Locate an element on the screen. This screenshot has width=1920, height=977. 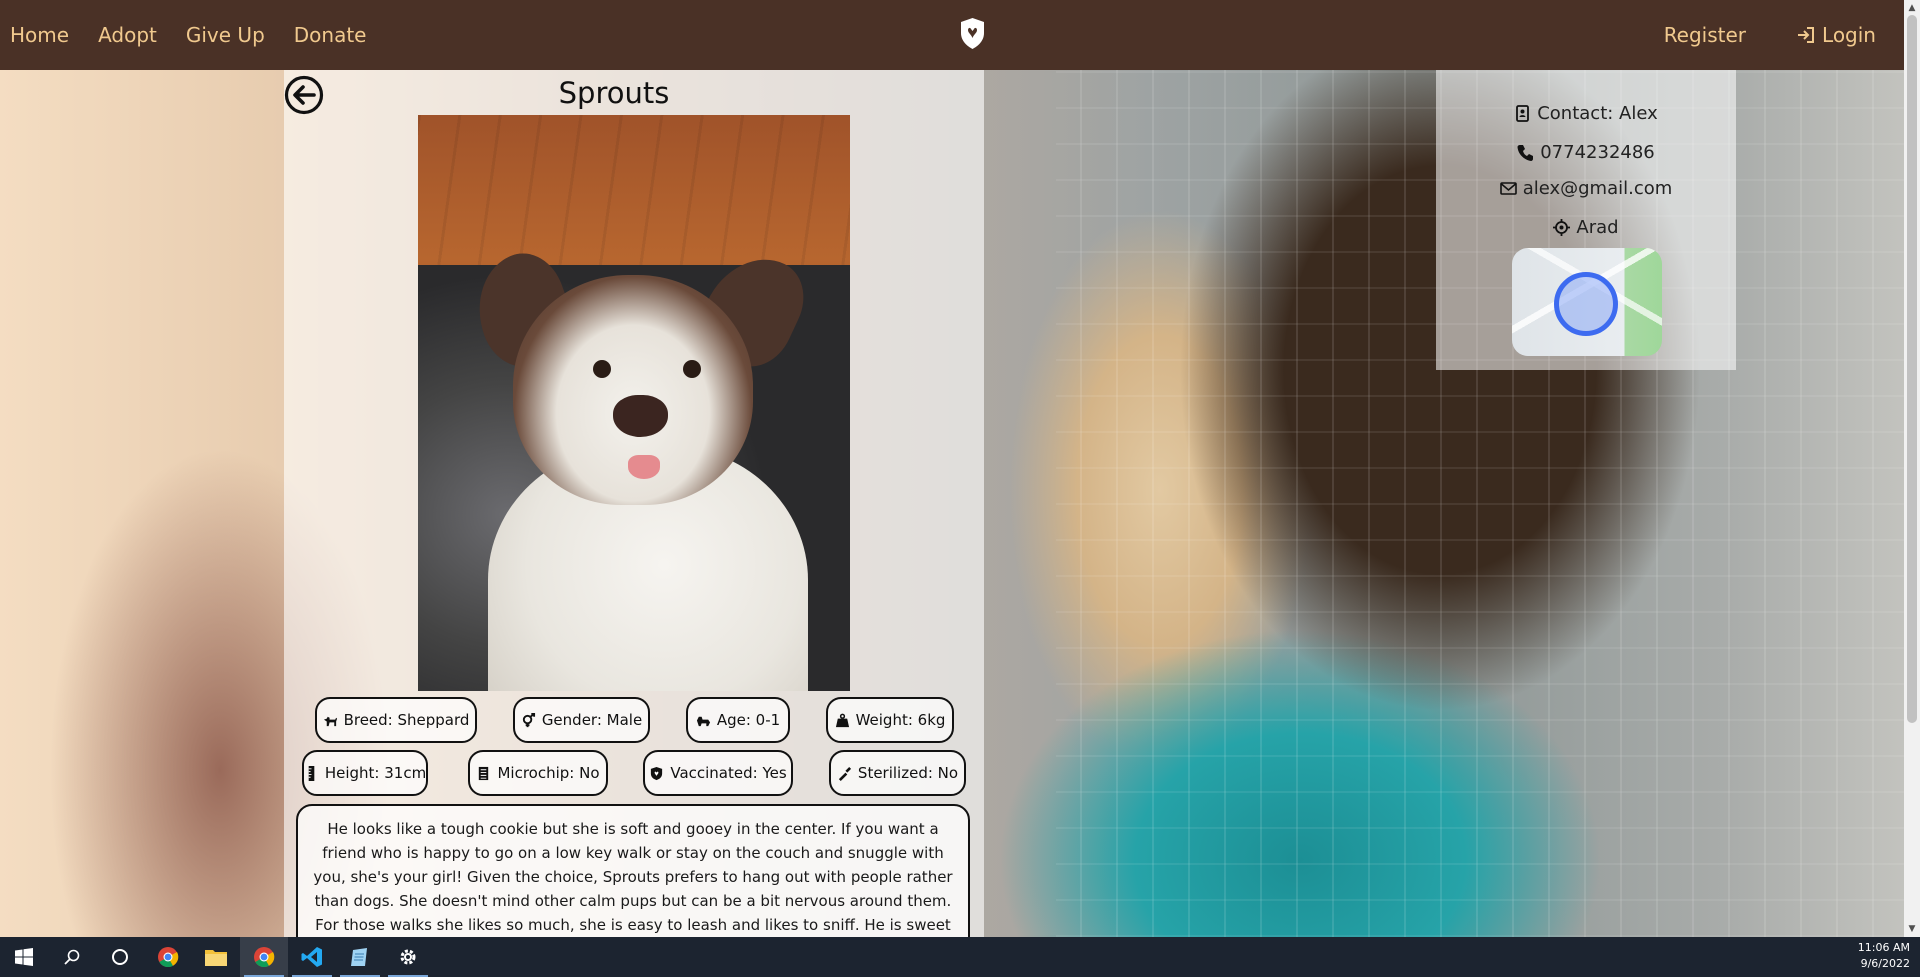
settings-icon is located at coordinates (408, 957).